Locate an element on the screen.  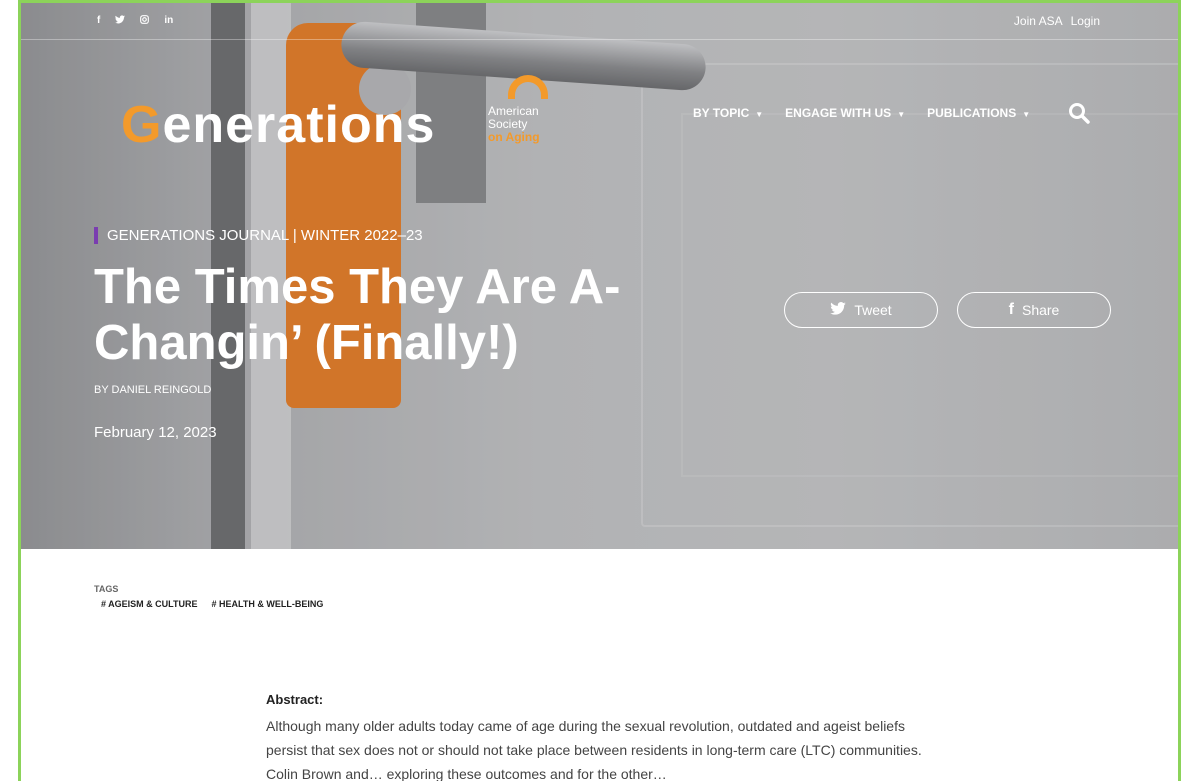
tag-health-well-being: # HEALTH & WELL-BEING is located at coordinates (268, 604).